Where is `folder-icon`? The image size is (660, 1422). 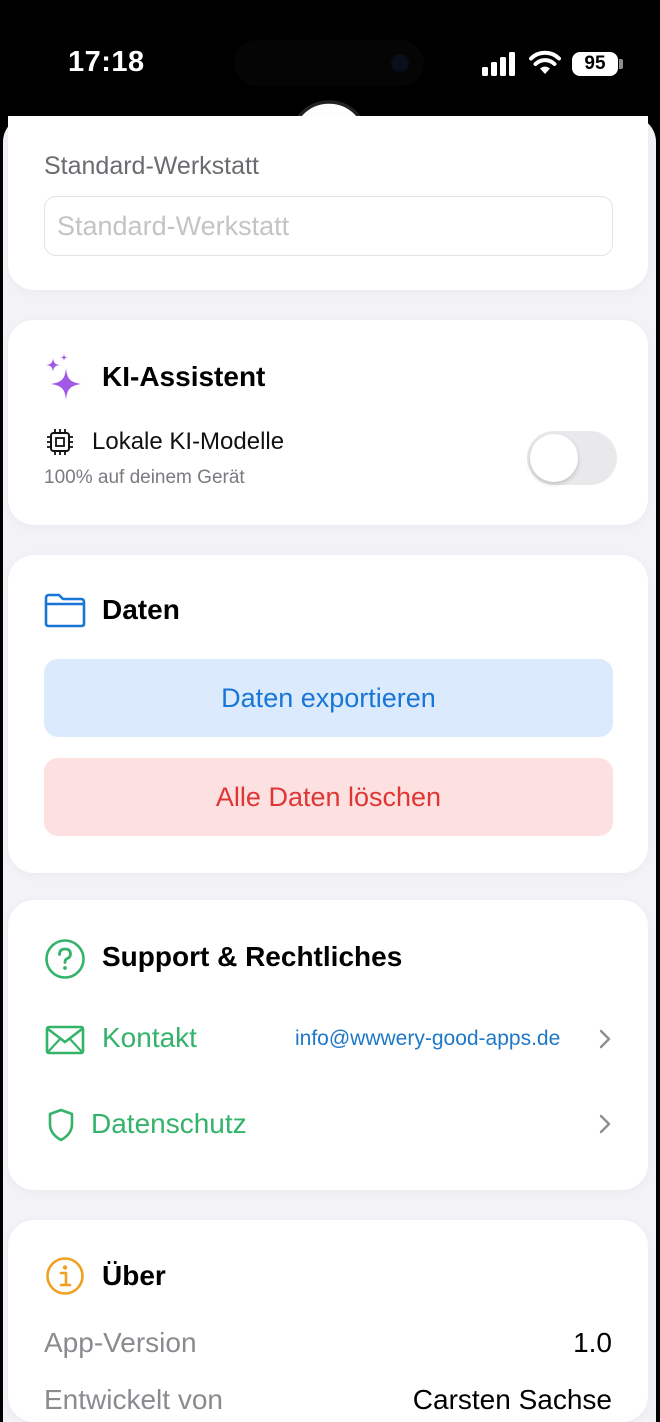
folder-icon is located at coordinates (65, 610).